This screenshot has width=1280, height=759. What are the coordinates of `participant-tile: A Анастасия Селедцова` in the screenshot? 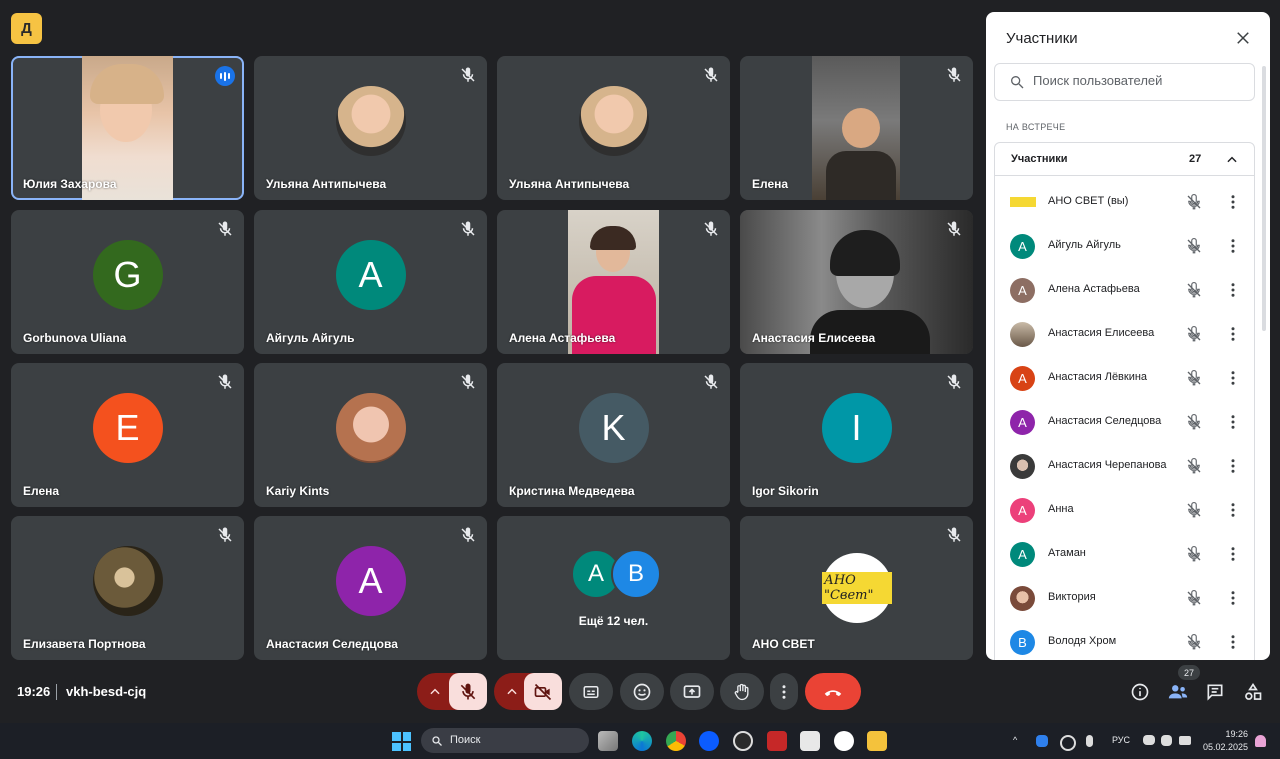 It's located at (370, 588).